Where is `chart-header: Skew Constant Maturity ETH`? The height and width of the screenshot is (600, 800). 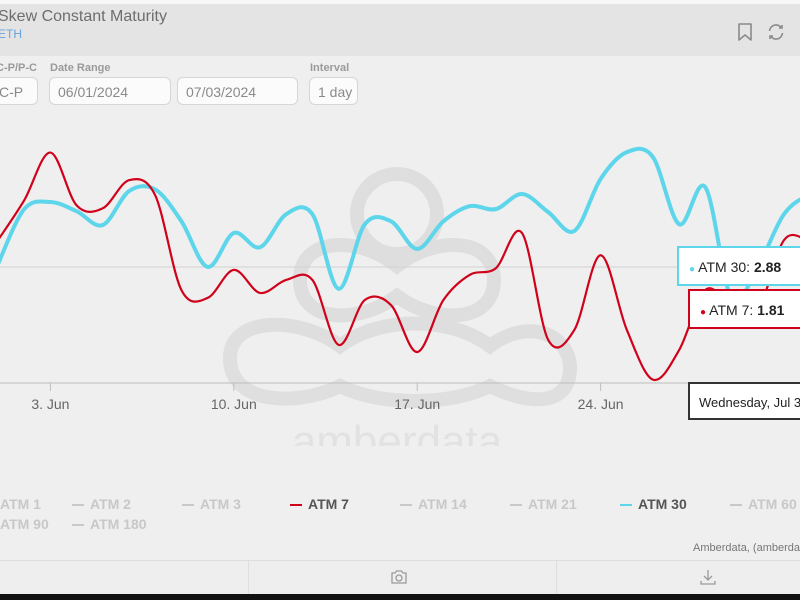
chart-header: Skew Constant Maturity ETH is located at coordinates (400, 30).